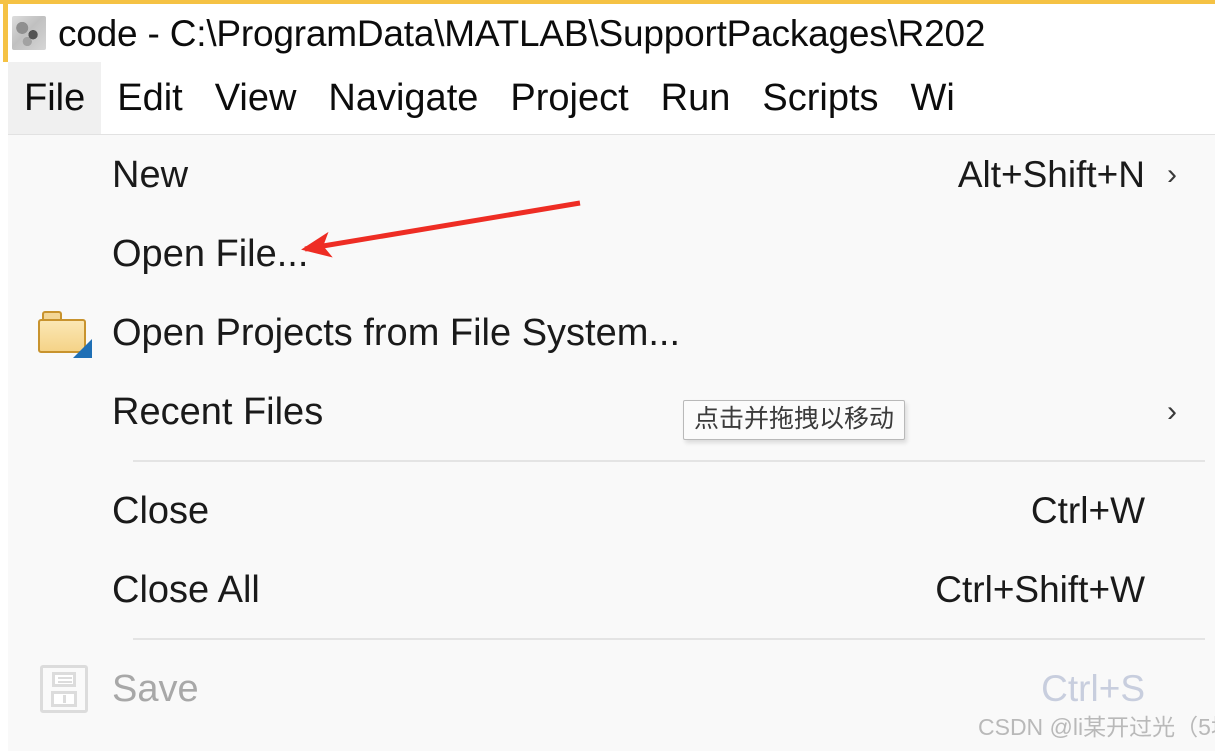  What do you see at coordinates (696, 98) in the screenshot?
I see `menubar-item-run: Run` at bounding box center [696, 98].